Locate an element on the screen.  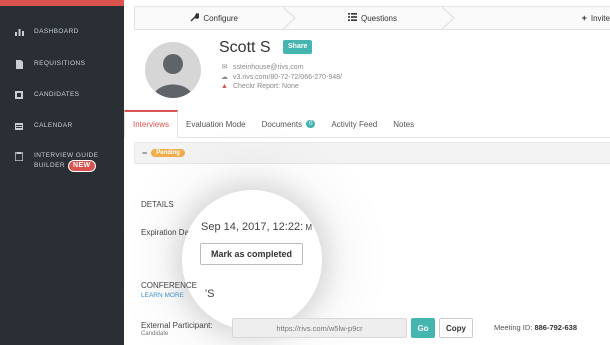
tab-evaluation-mode: Evaluation Mode is located at coordinates (216, 124).